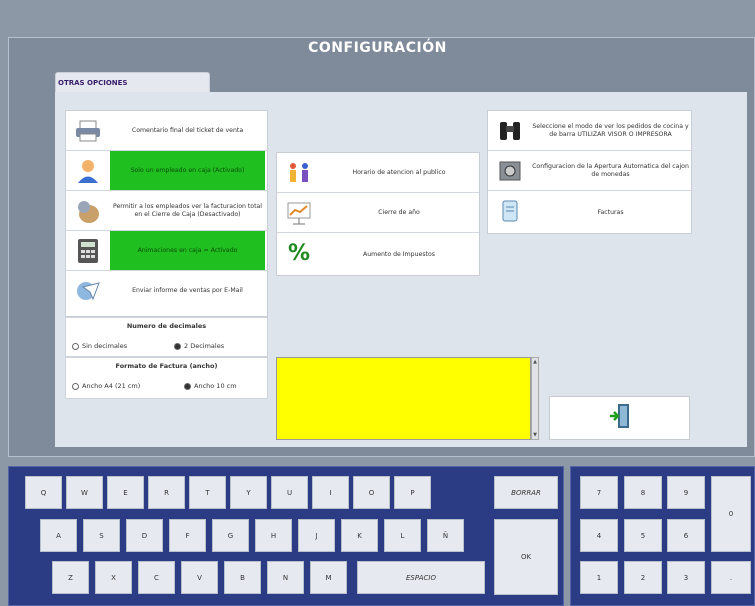 This screenshot has width=755, height=606. Describe the element at coordinates (412, 492) in the screenshot. I see `key-p: P` at that location.